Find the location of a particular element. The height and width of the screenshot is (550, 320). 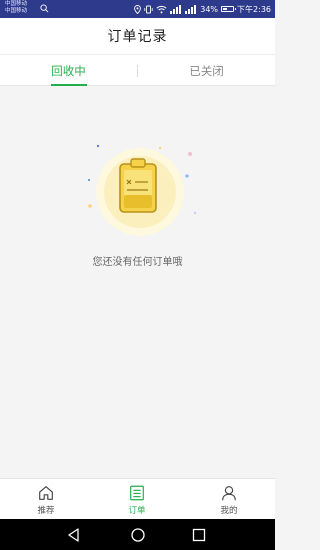

status-icons: 34% 下午2:36 is located at coordinates (202, 9).